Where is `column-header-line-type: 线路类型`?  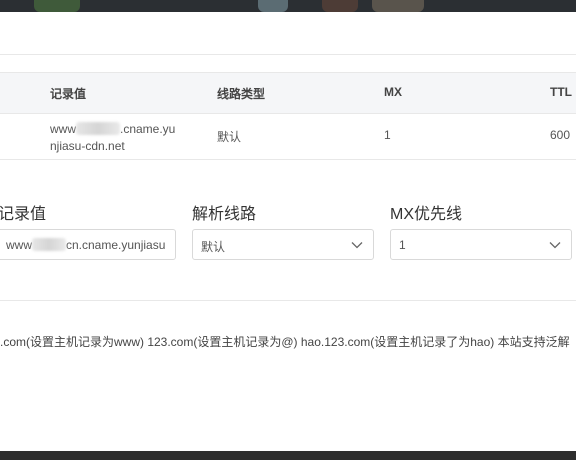
column-header-line-type: 线路类型 is located at coordinates (241, 94).